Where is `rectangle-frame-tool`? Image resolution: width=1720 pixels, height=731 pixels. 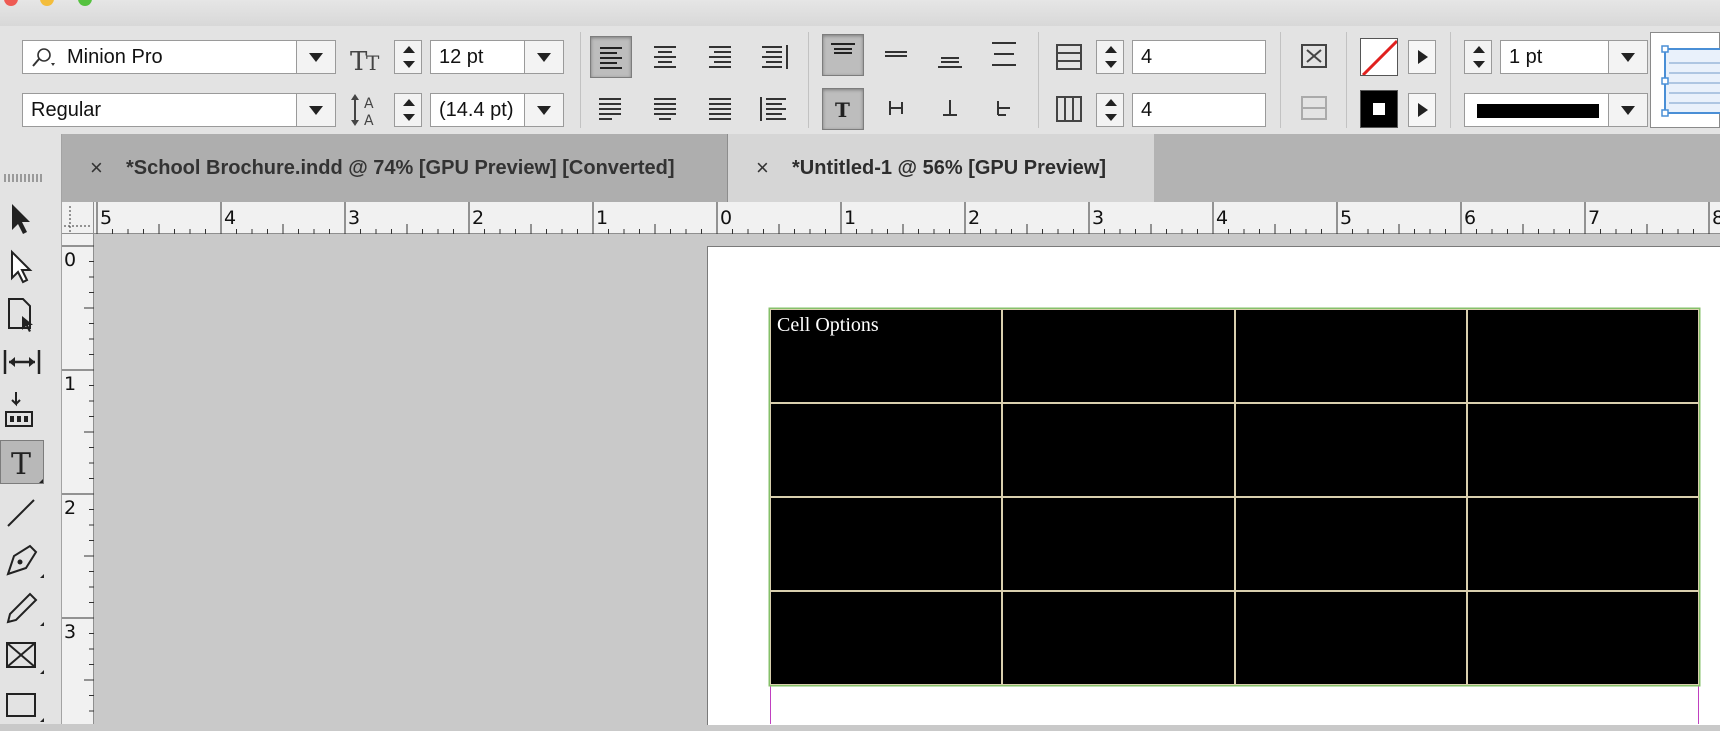
rectangle-frame-tool is located at coordinates (22, 656).